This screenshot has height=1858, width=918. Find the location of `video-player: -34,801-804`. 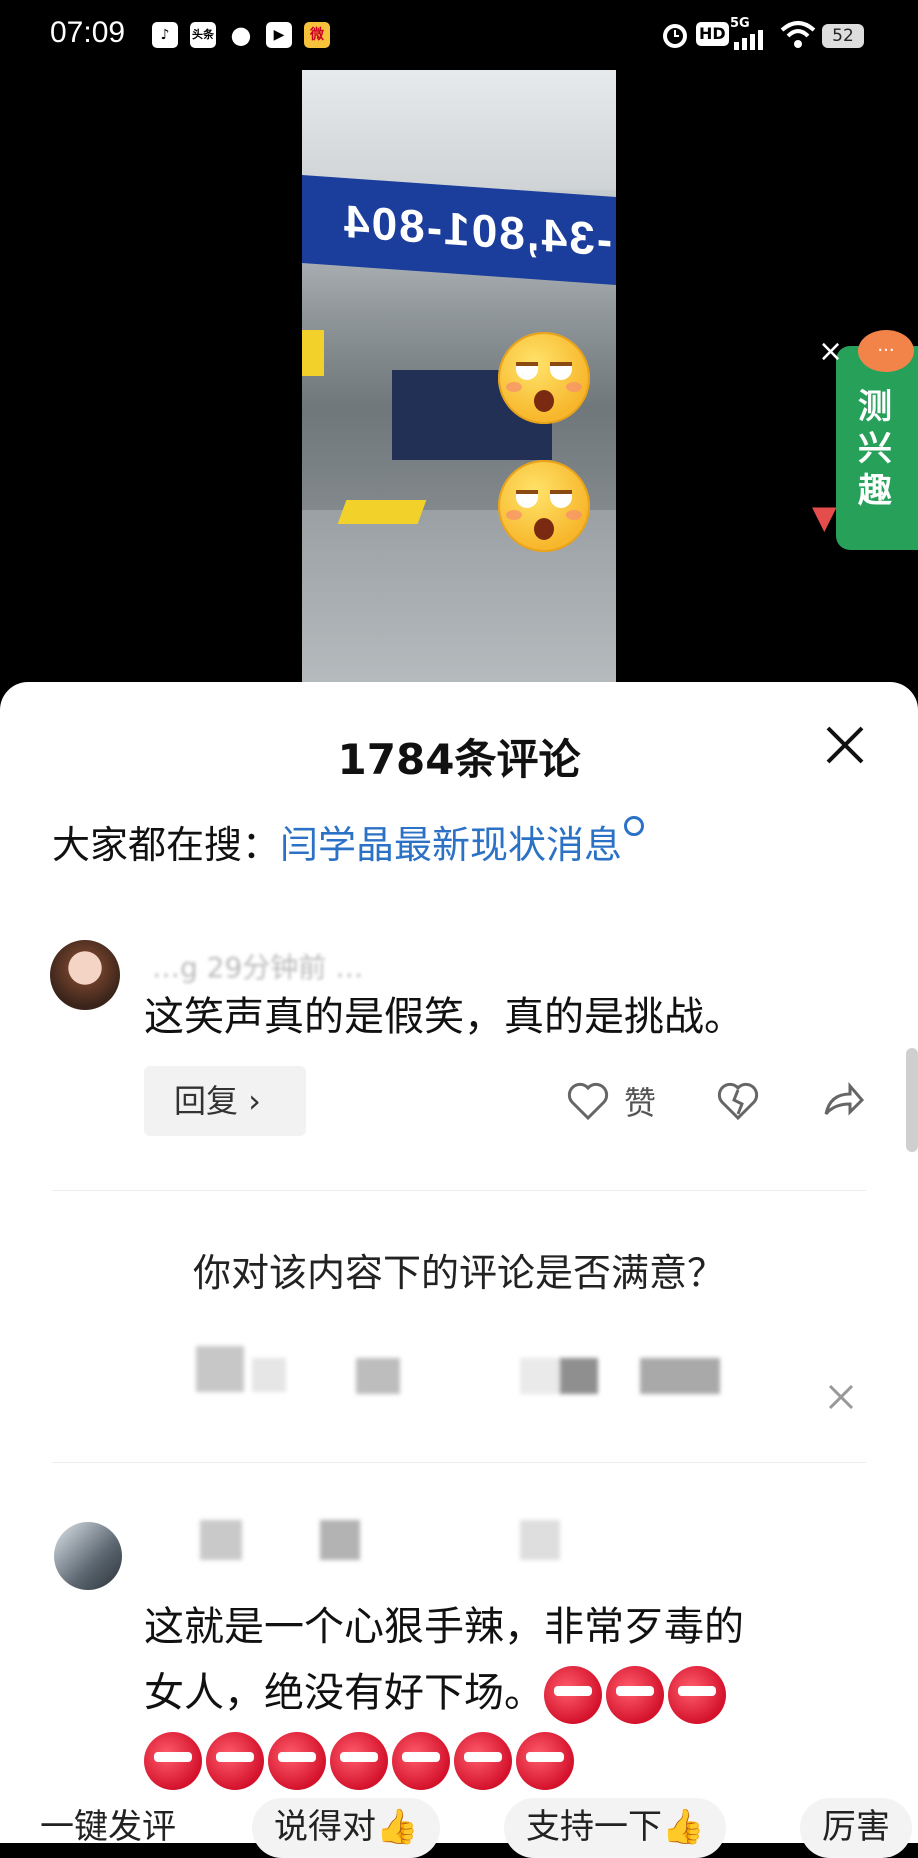

video-player: -34,801-804 is located at coordinates (459, 377).